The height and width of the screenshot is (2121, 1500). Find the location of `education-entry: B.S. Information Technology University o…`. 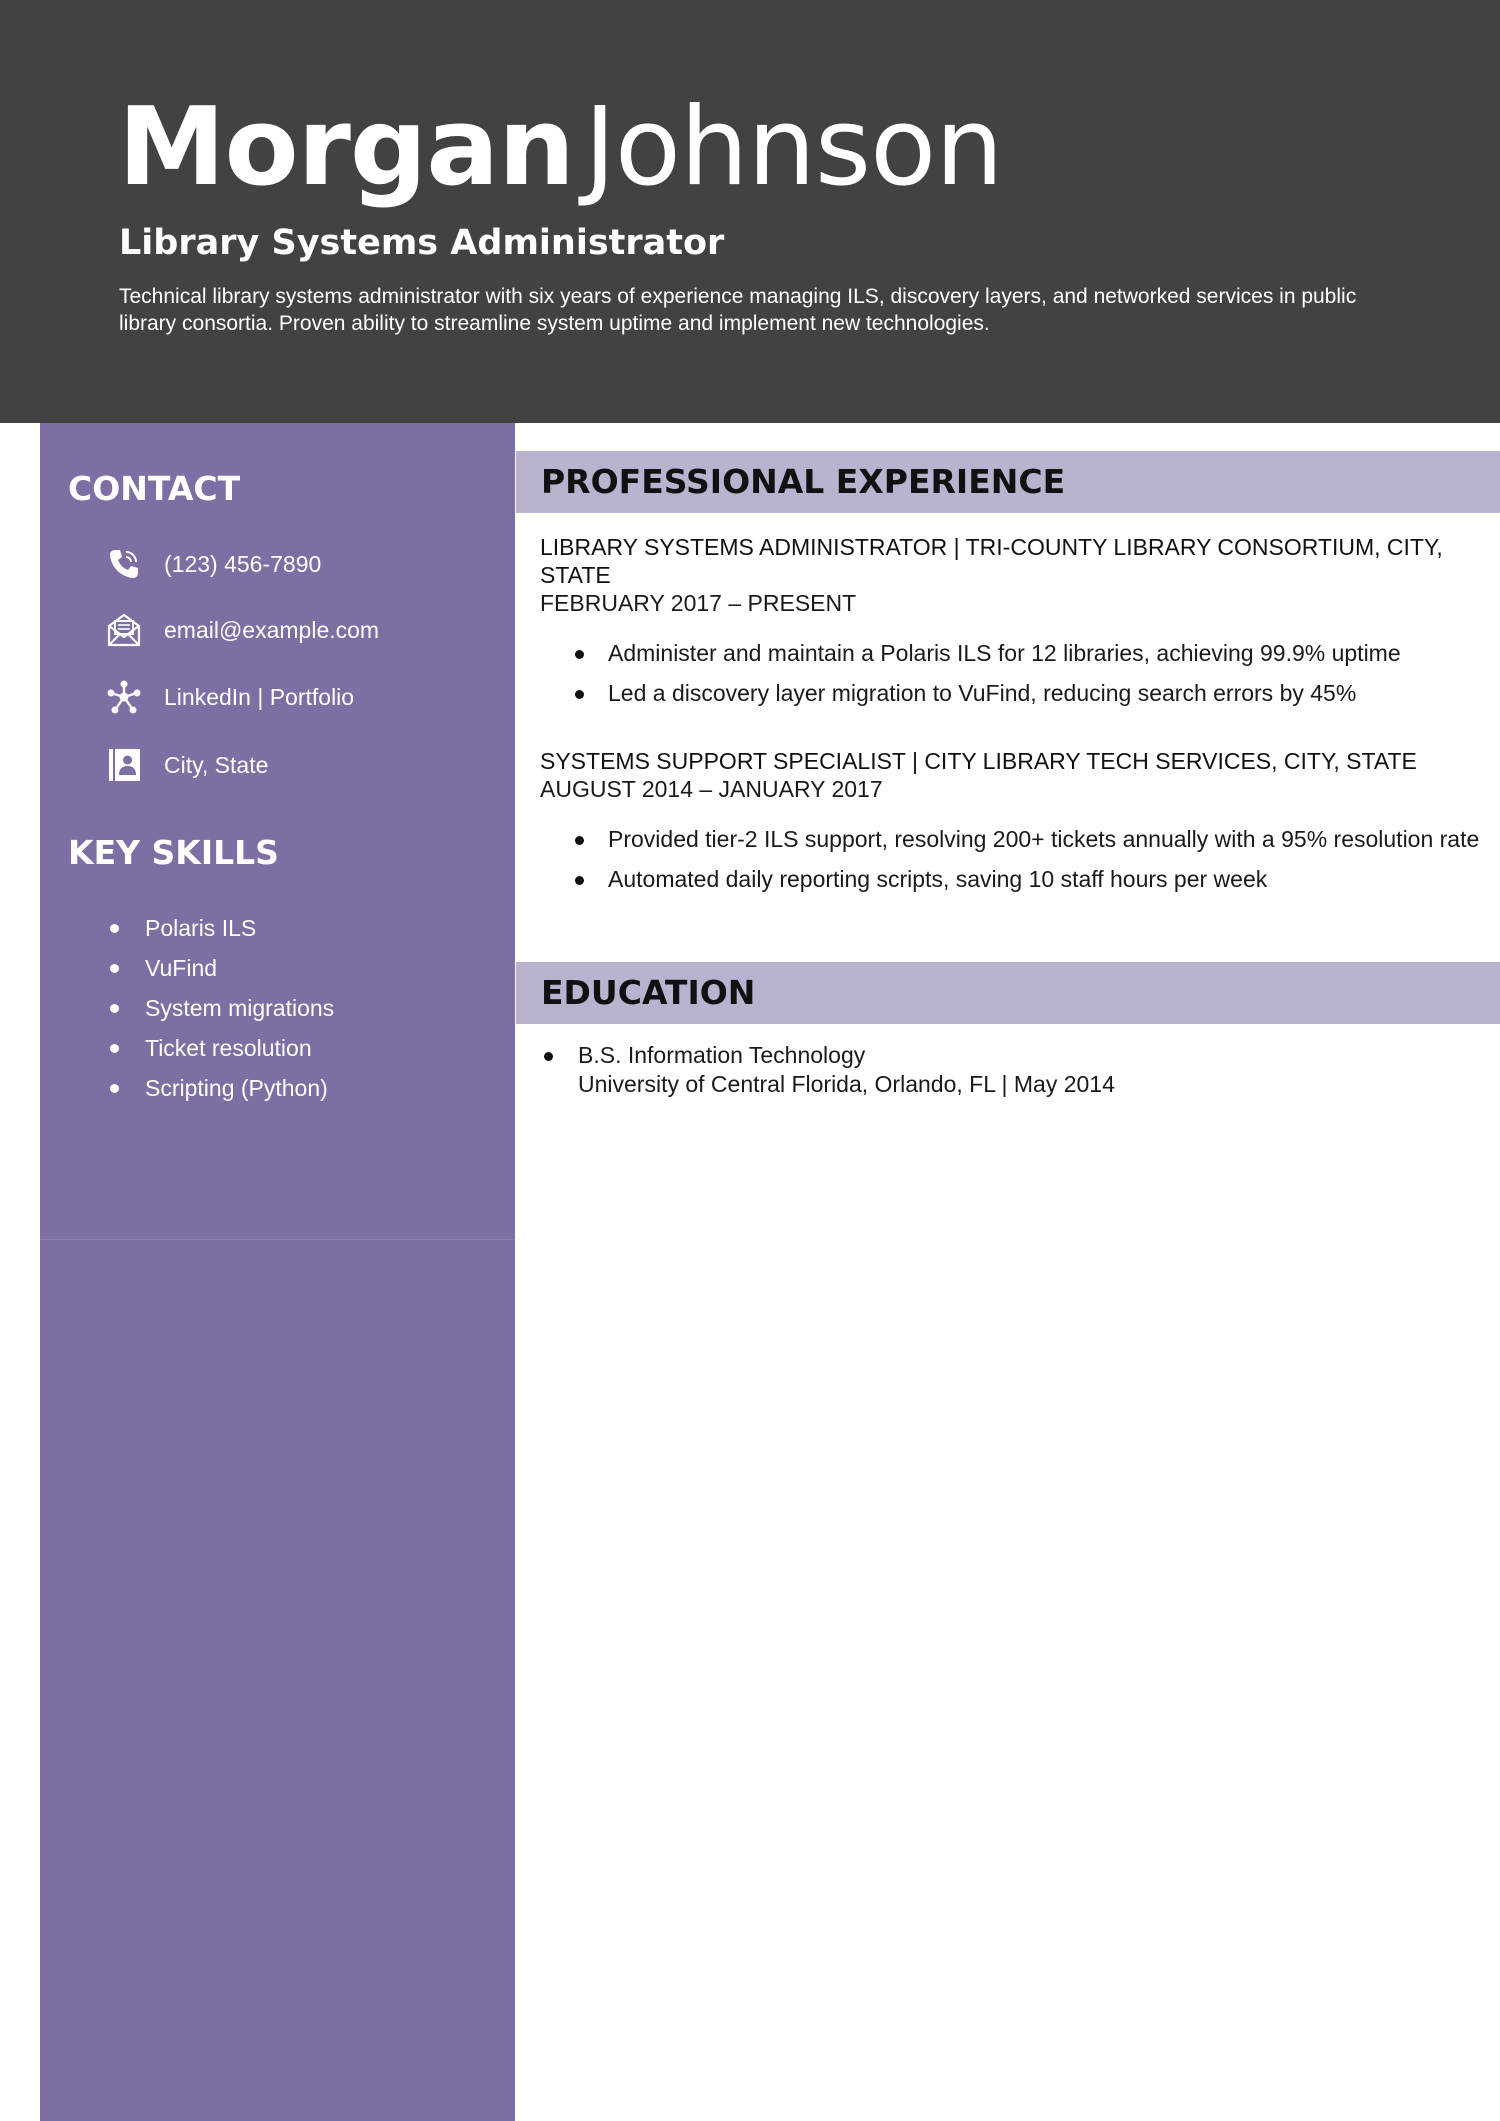

education-entry: B.S. Information Technology University o… is located at coordinates (1010, 1070).